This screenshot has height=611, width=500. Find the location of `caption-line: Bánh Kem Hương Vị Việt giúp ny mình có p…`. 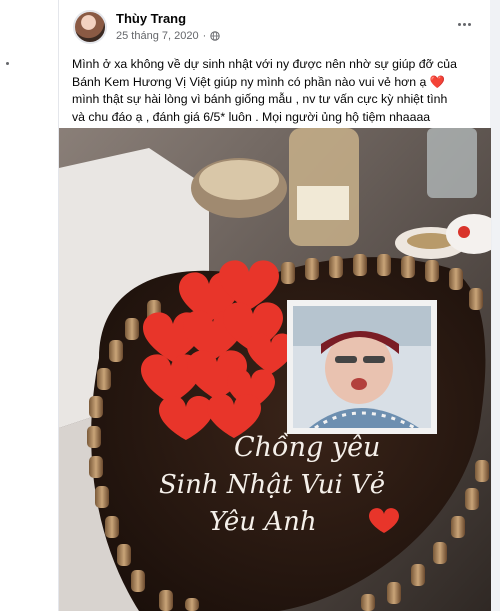

caption-line: Bánh Kem Hương Vị Việt giúp ny mình có p… is located at coordinates (259, 81).